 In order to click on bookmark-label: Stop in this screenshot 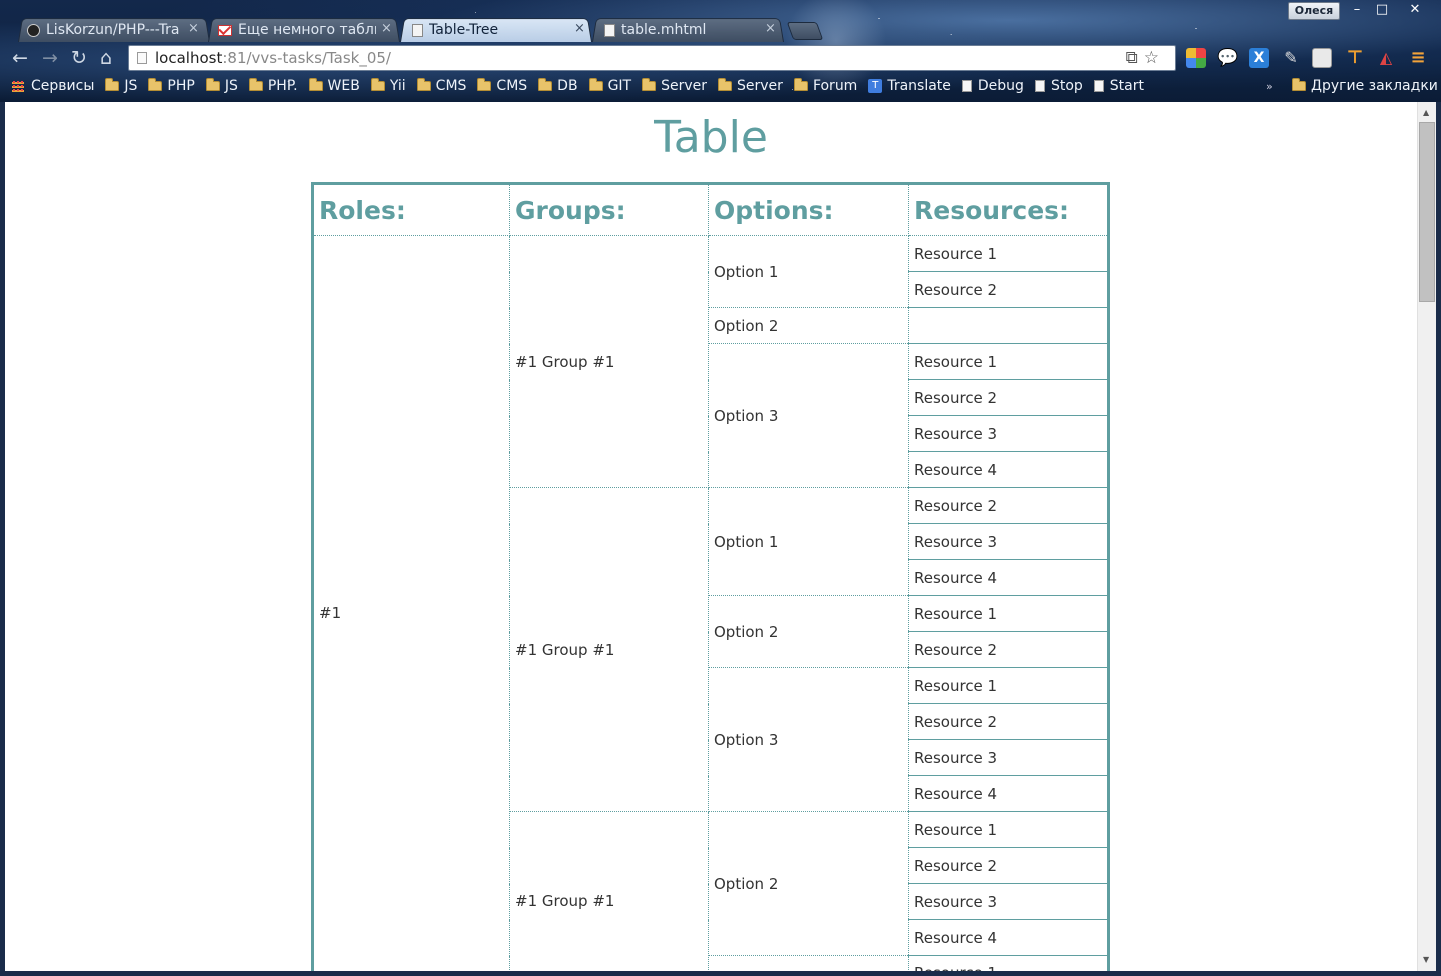, I will do `click(1066, 86)`.